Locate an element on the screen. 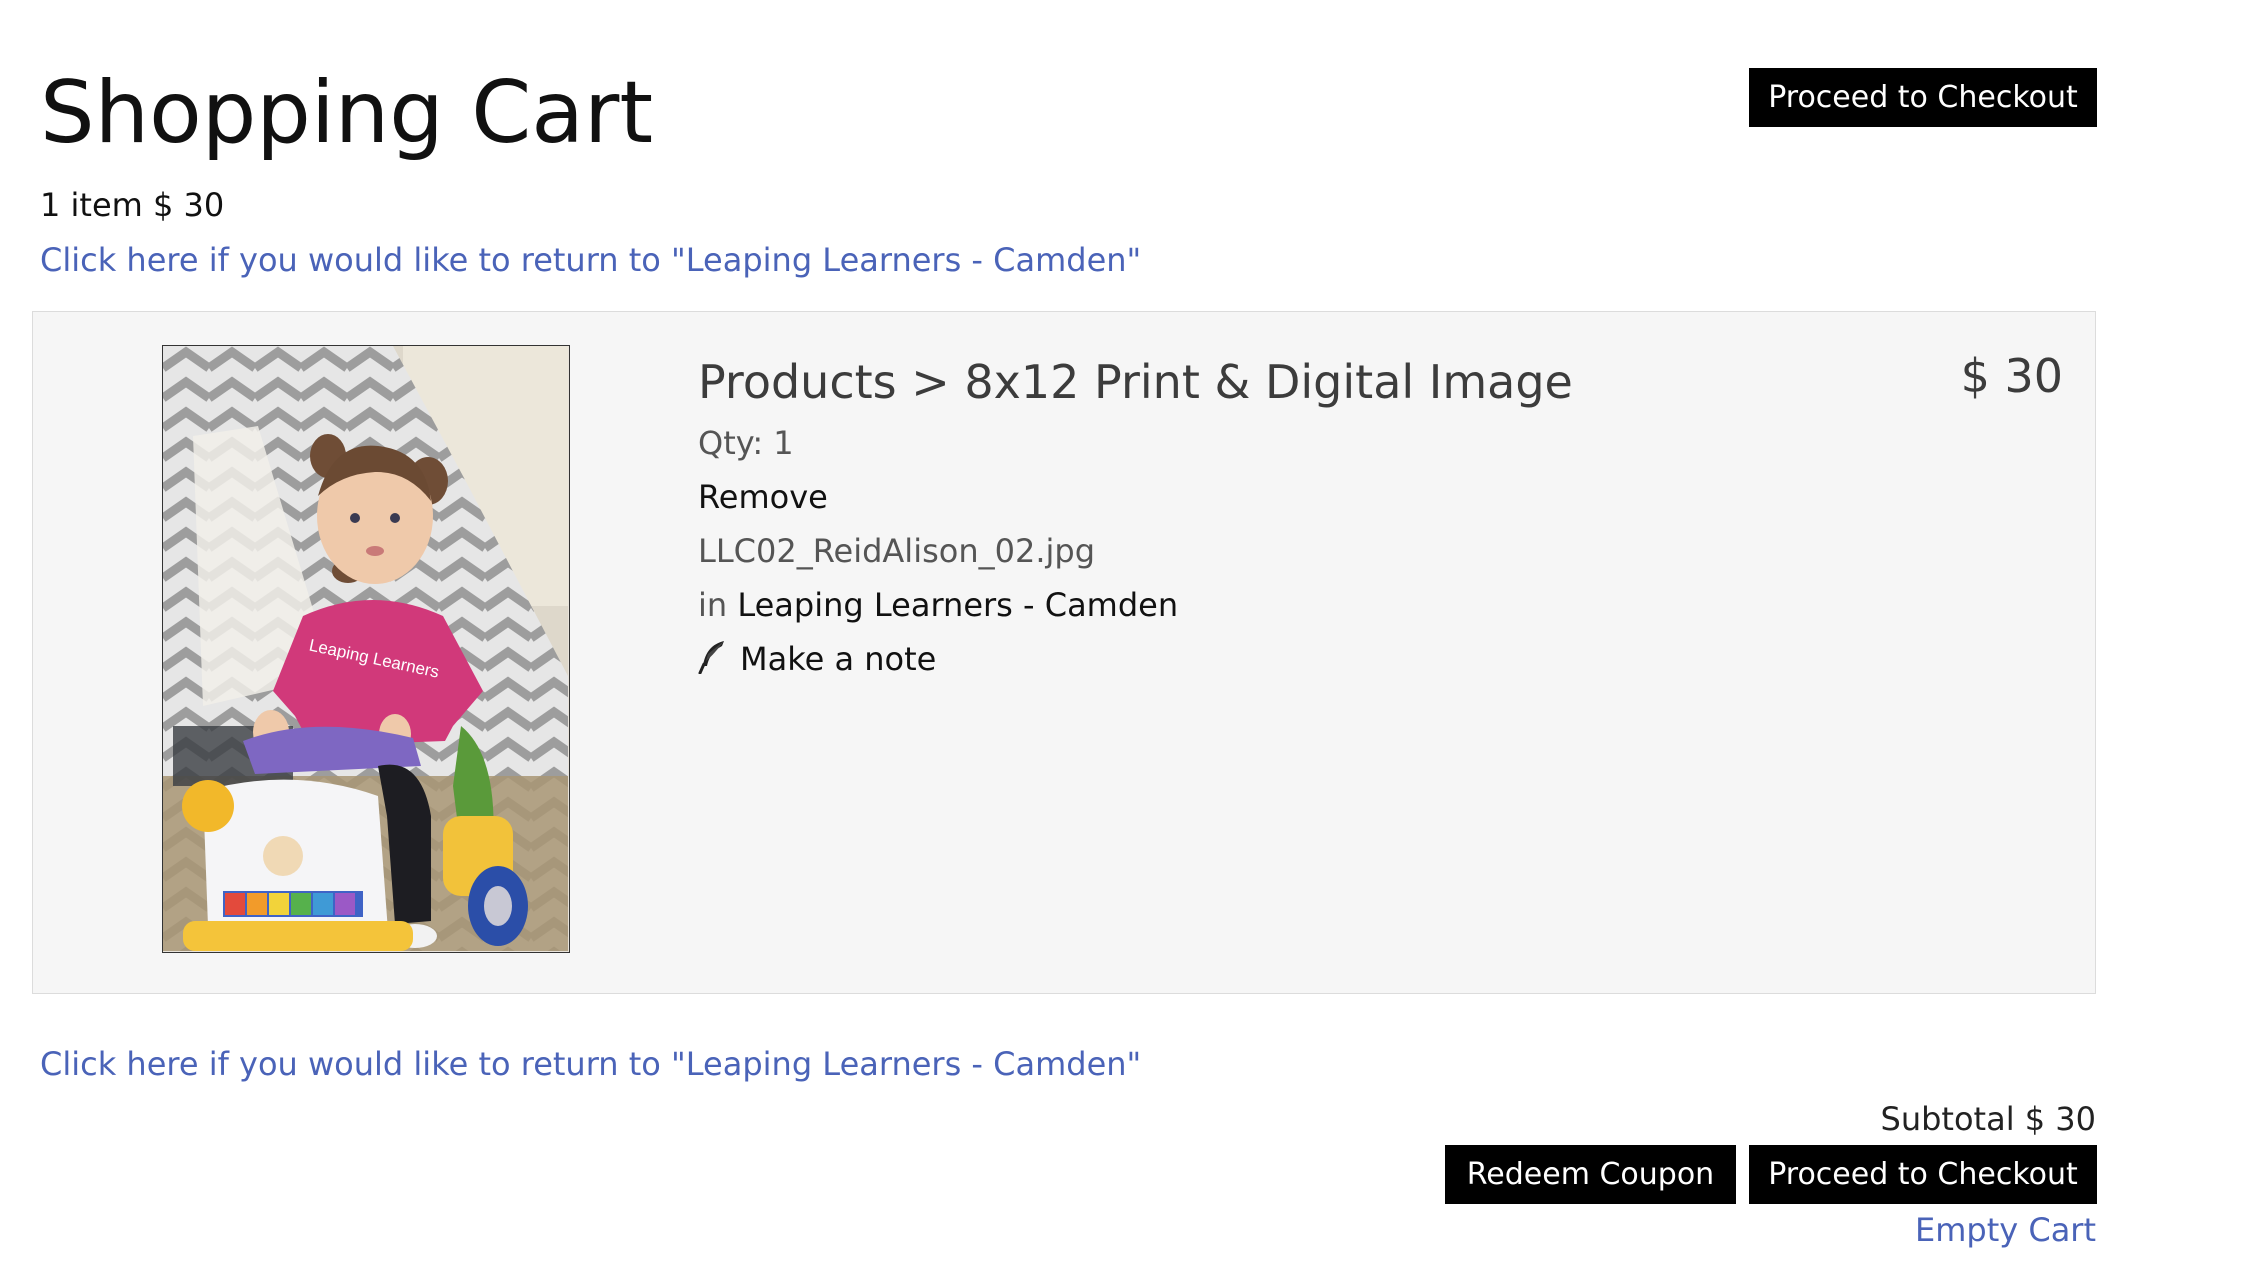 The width and height of the screenshot is (2264, 1284). remove-item-link: Remove is located at coordinates (763, 497).